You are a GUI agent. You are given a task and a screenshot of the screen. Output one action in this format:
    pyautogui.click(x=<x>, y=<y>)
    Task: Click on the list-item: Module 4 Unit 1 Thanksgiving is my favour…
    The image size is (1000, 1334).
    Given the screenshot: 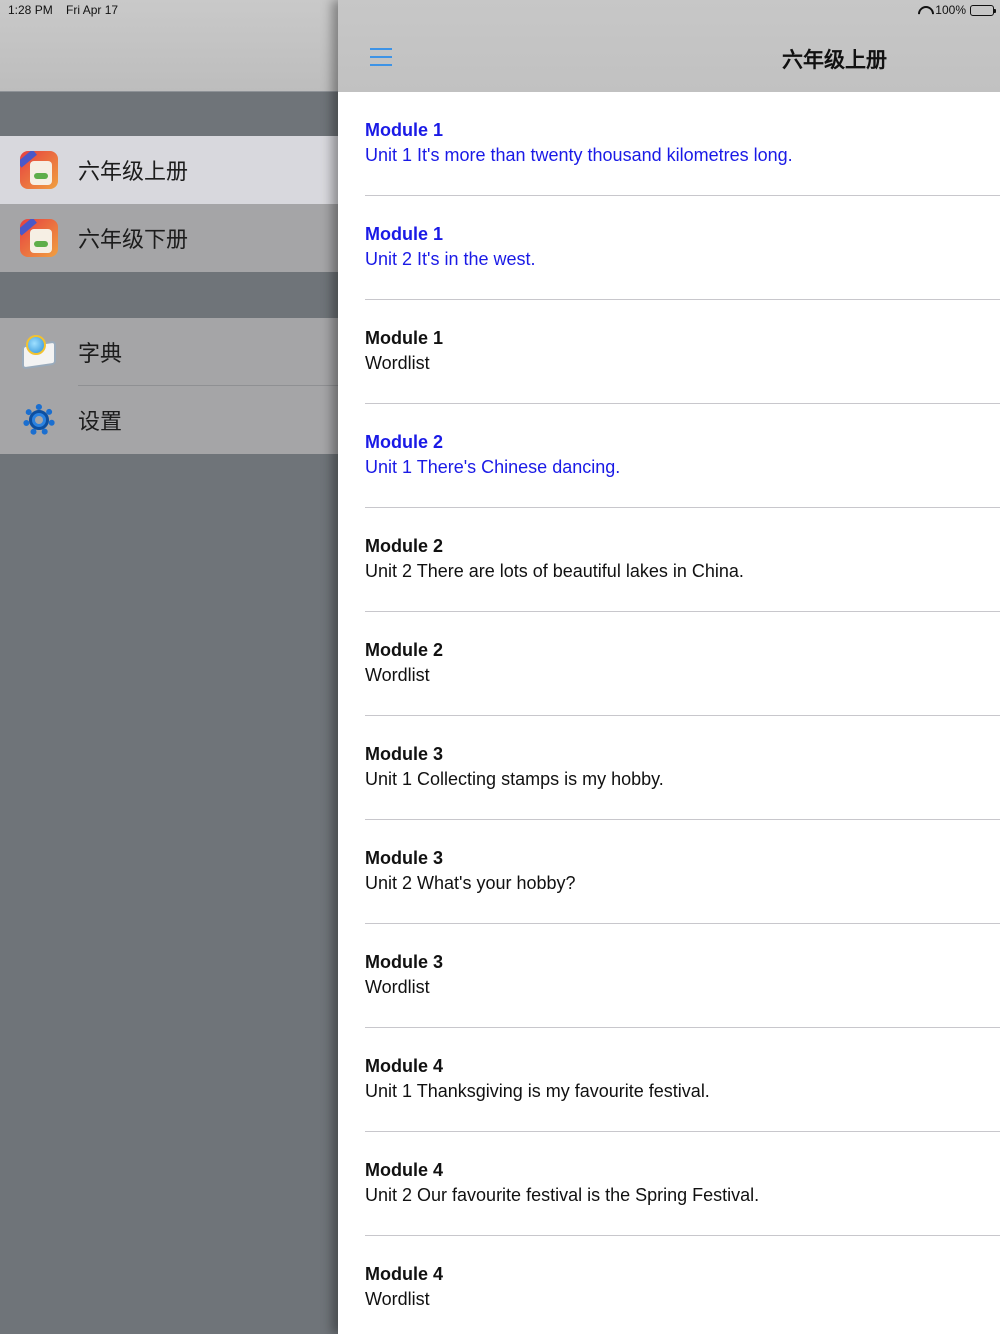 What is the action you would take?
    pyautogui.click(x=669, y=1080)
    